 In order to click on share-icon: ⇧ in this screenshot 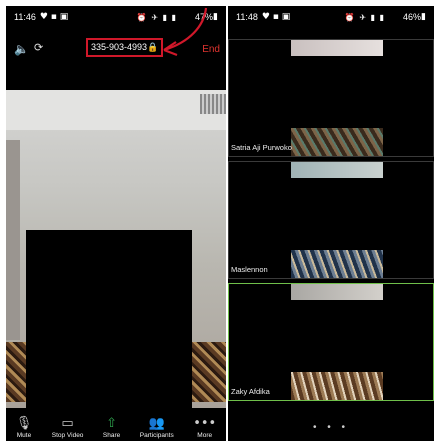, I will do `click(112, 423)`.